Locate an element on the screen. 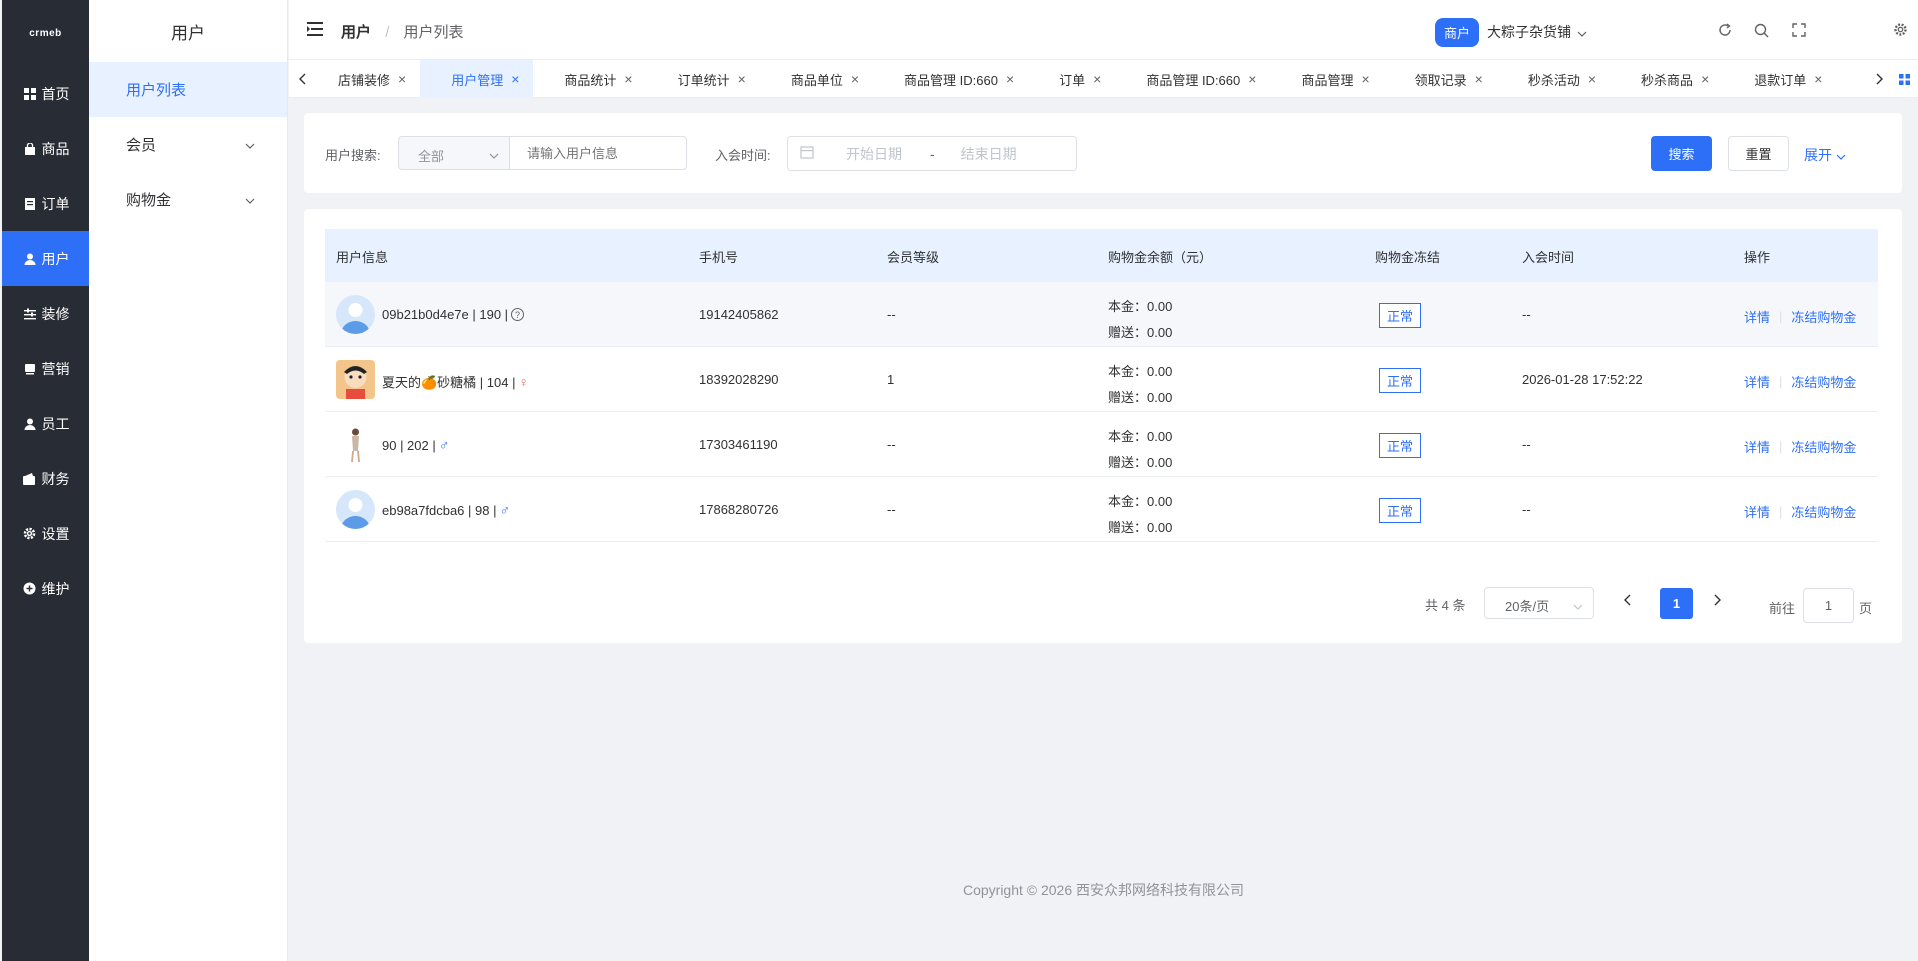 This screenshot has height=961, width=1918. join-date-range: 开始日期 - 结束日期 is located at coordinates (932, 153).